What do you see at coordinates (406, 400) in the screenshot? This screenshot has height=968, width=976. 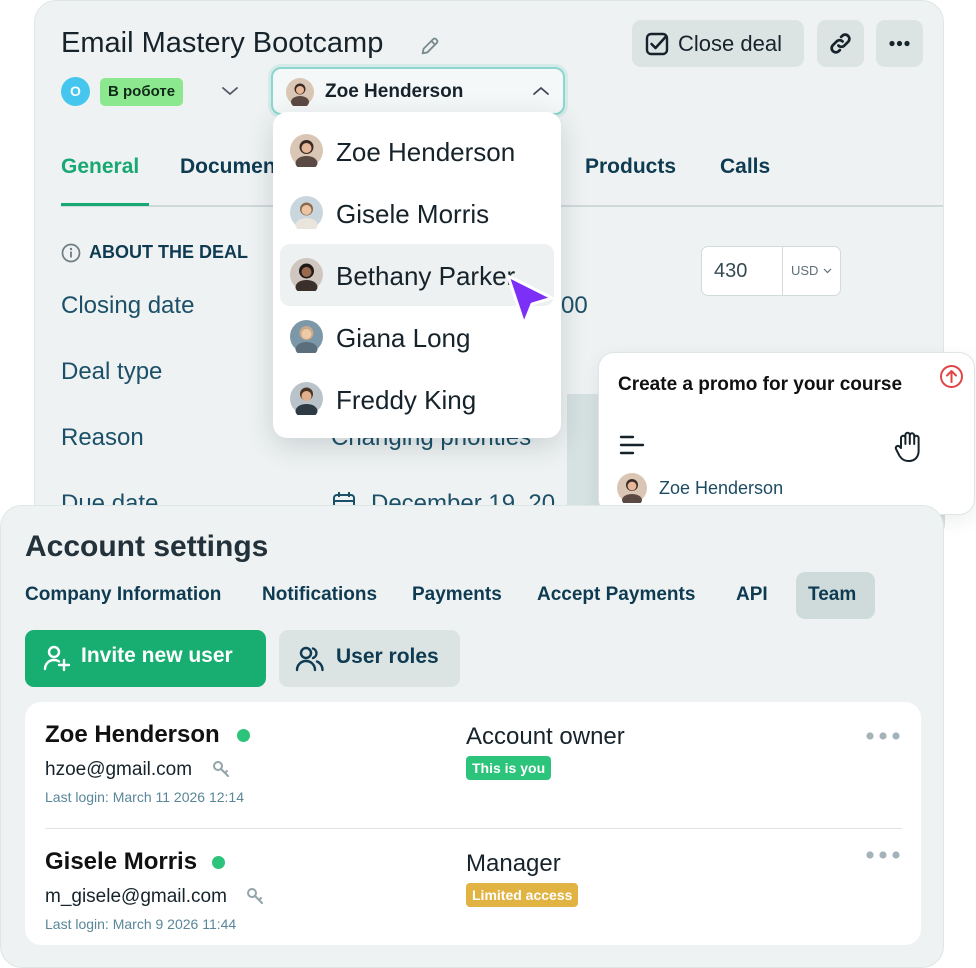 I see `option-label: Freddy King` at bounding box center [406, 400].